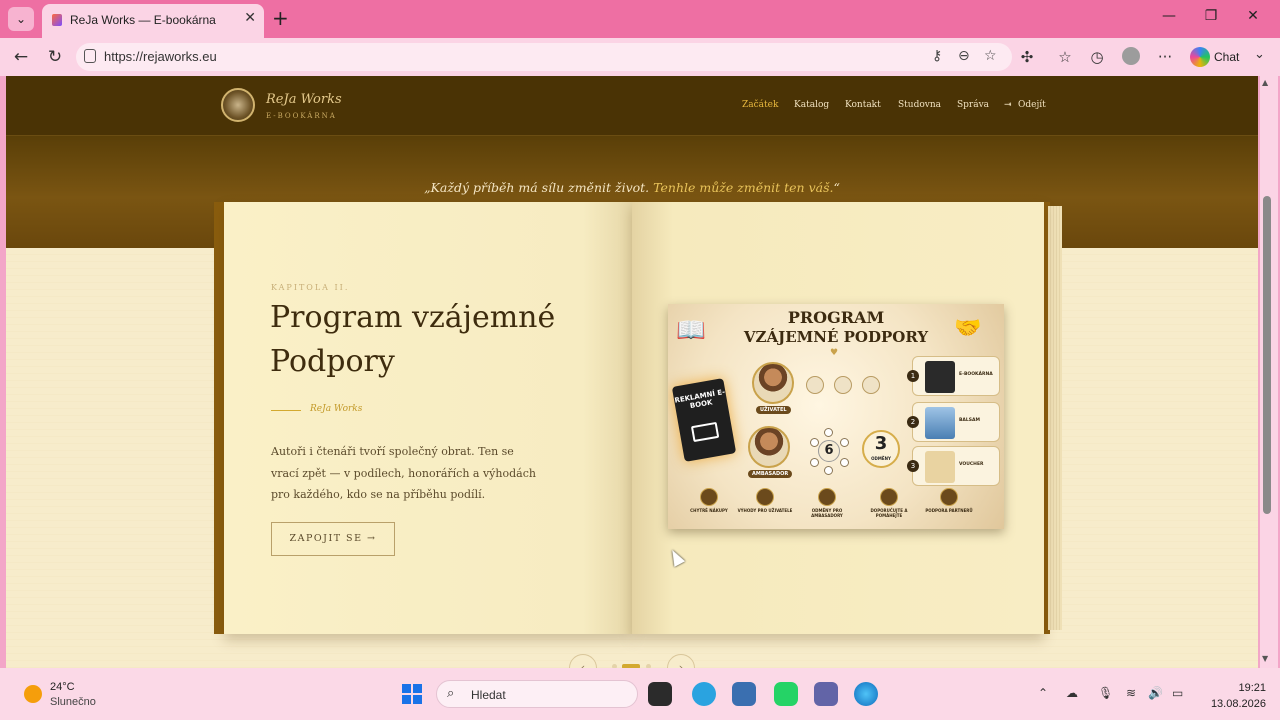 This screenshot has width=1280, height=720. I want to click on cart-icon, so click(815, 385).